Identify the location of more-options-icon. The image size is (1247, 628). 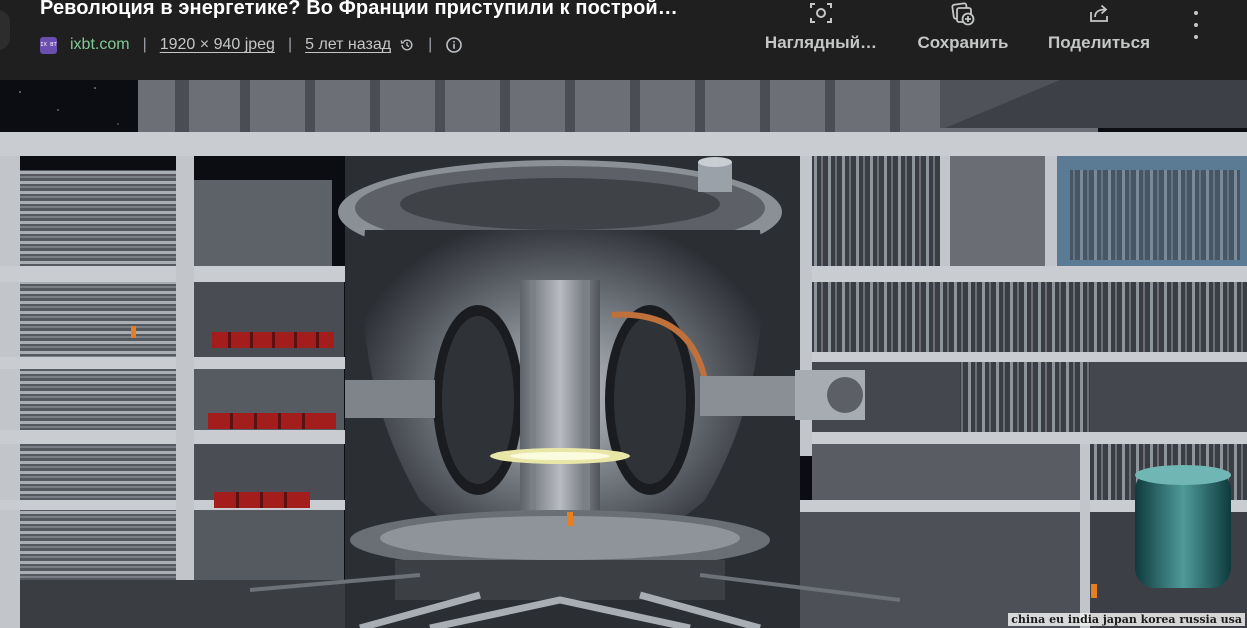
(1196, 25).